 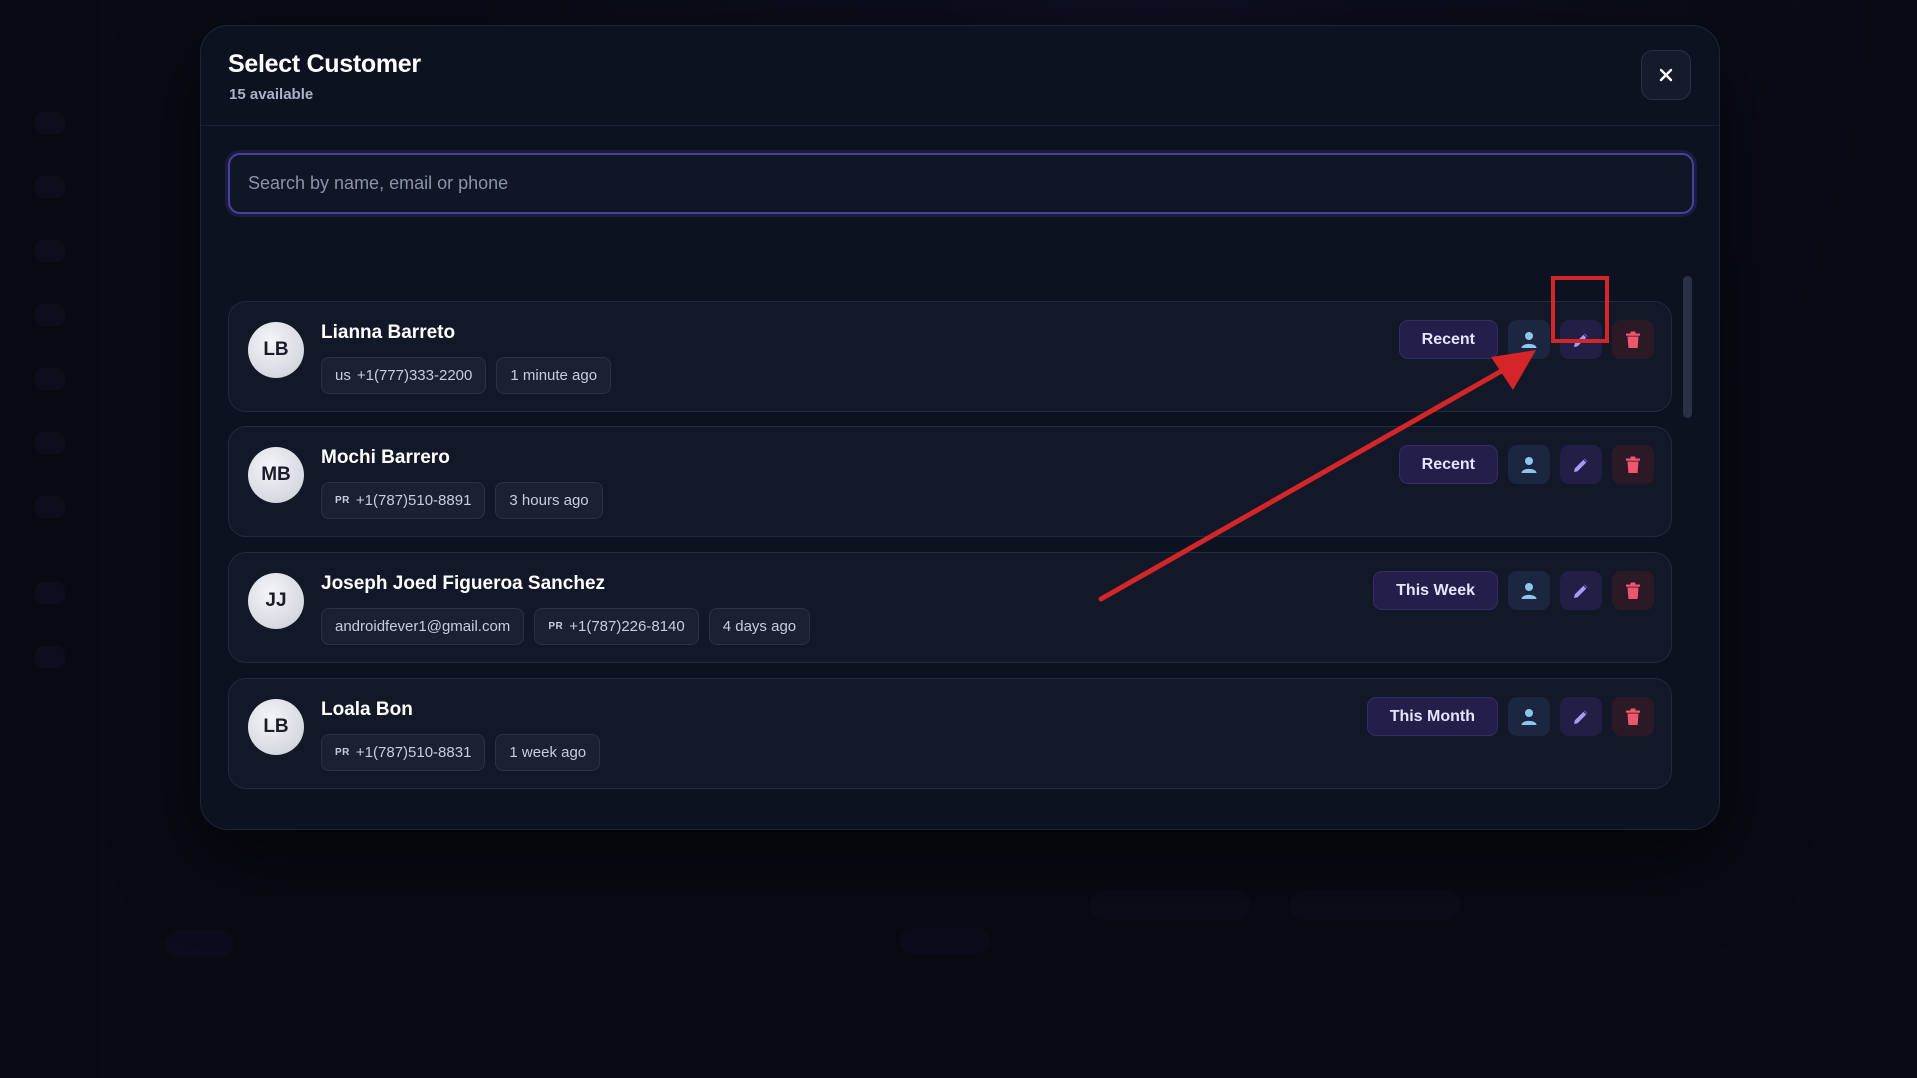 I want to click on email-chip: androidfever1@gmail.com, so click(x=423, y=626).